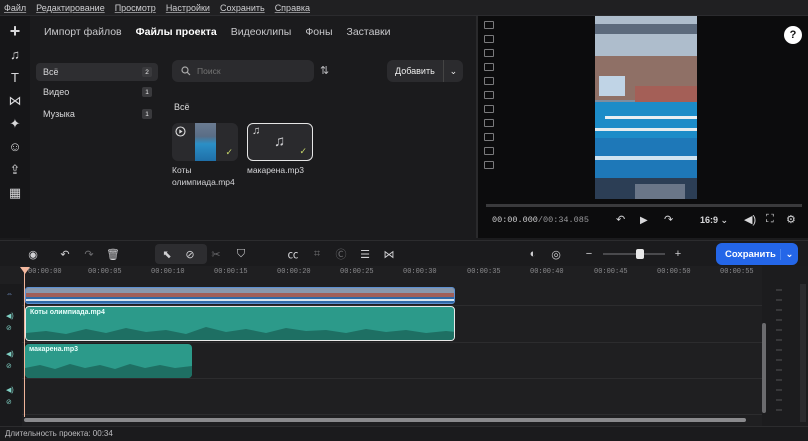 Image resolution: width=808 pixels, height=441 pixels. I want to click on help-button: ?, so click(793, 35).